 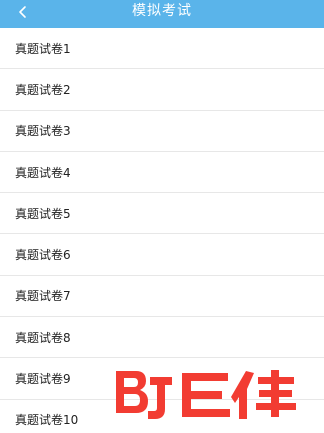 I want to click on list-item-exam-paper-1: 真题试卷1, so click(x=162, y=49).